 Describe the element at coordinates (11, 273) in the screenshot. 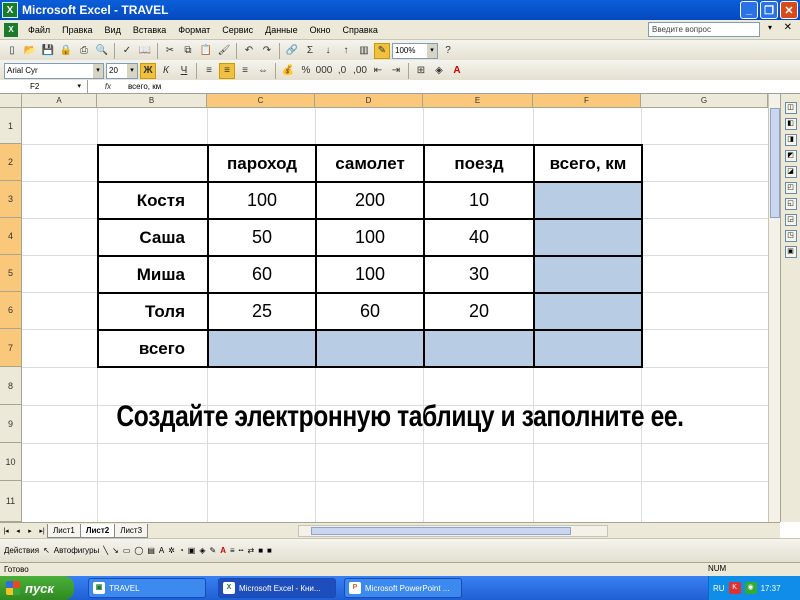

I see `row-header-5: 5` at that location.